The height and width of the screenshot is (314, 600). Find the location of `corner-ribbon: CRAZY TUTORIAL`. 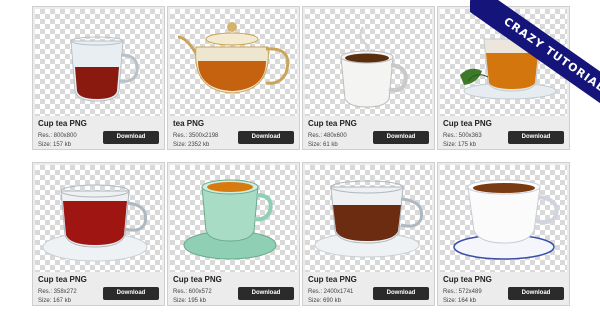

corner-ribbon: CRAZY TUTORIAL is located at coordinates (535, 65).